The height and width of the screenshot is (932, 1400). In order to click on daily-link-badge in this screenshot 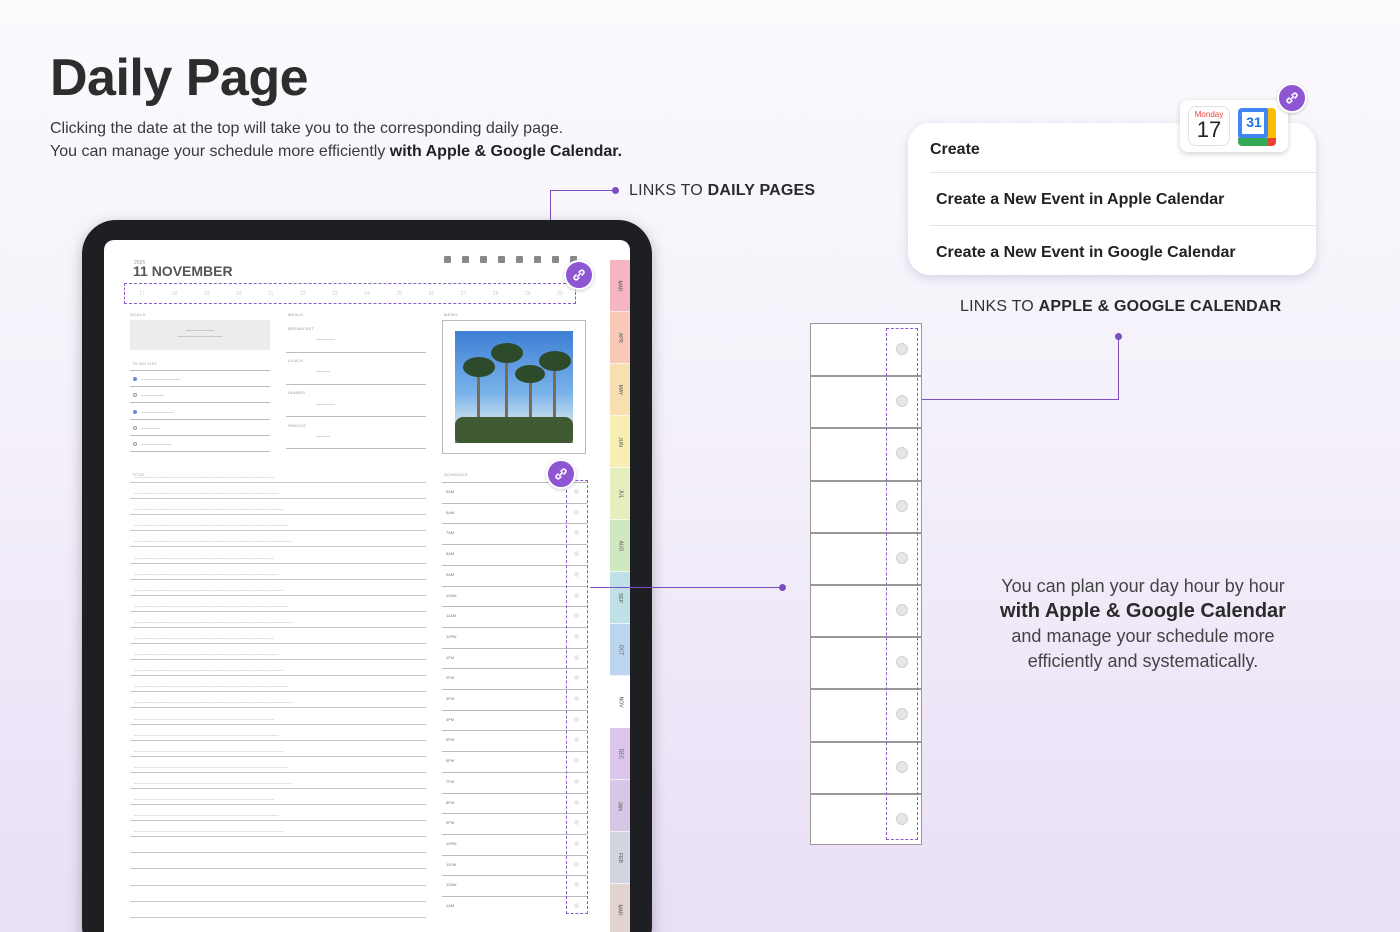, I will do `click(579, 275)`.